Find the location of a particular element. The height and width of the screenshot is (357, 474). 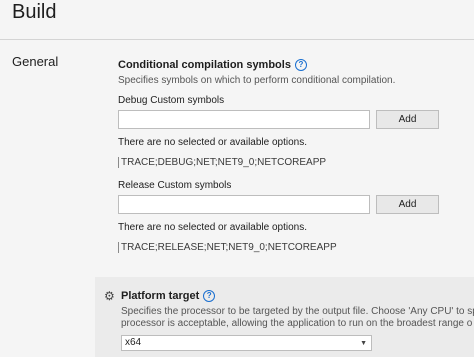

platform-target-select: x64 ▼ is located at coordinates (246, 343).